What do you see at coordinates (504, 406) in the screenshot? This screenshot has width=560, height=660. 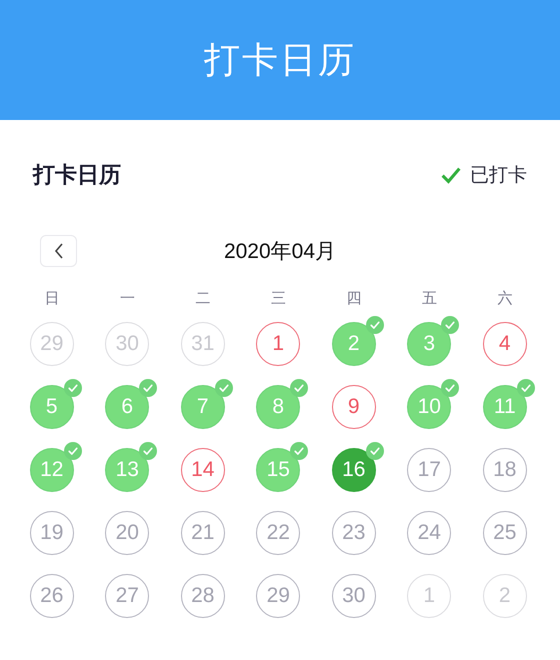 I see `day-cell: 11` at bounding box center [504, 406].